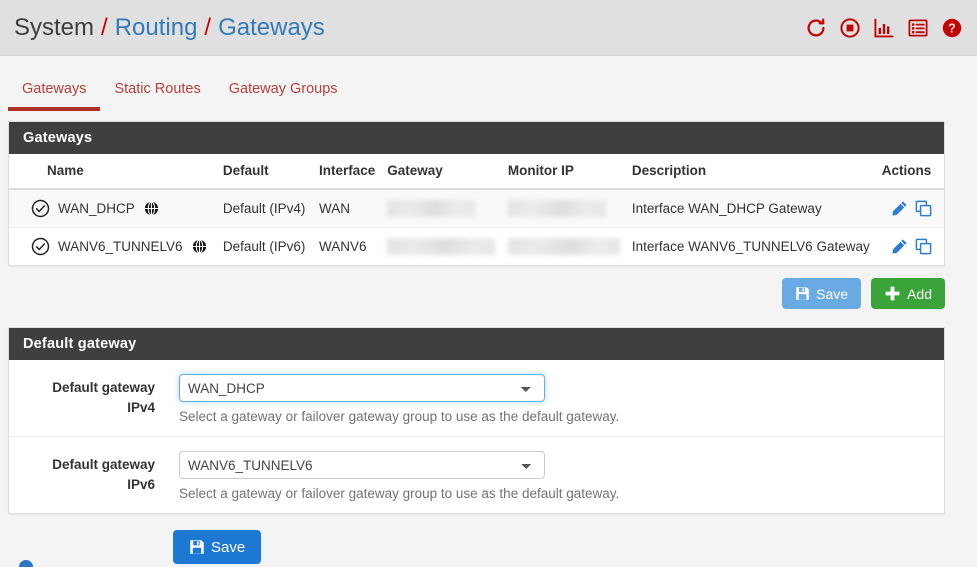 The width and height of the screenshot is (977, 567). I want to click on gateway-name: WAN_DHCP, so click(96, 208).